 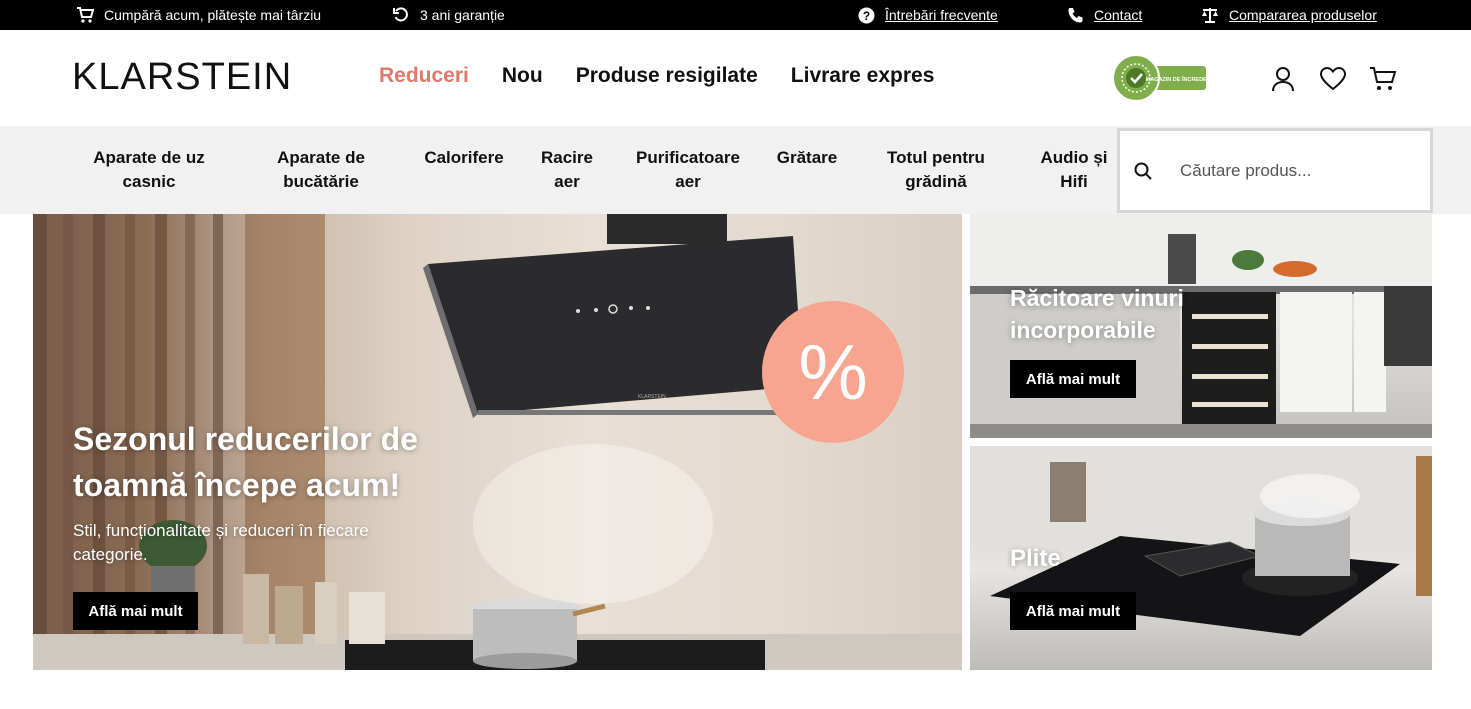 What do you see at coordinates (401, 15) in the screenshot?
I see `refresh-icon` at bounding box center [401, 15].